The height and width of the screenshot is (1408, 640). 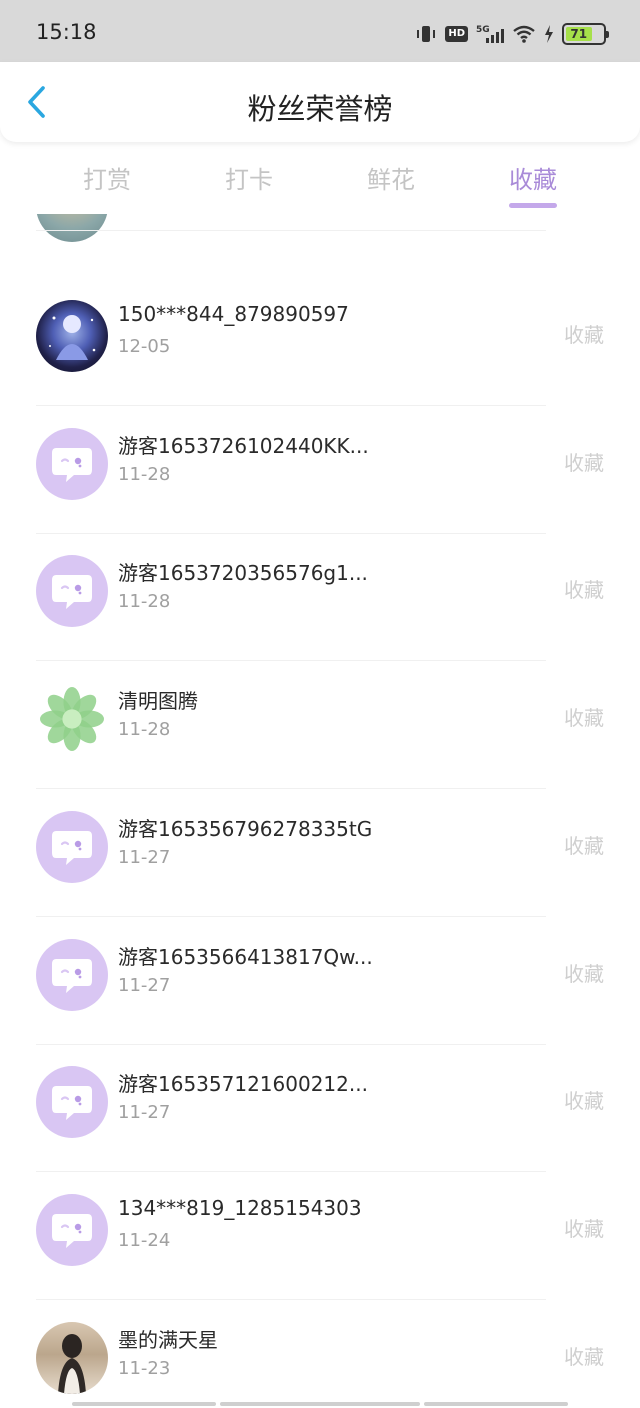 What do you see at coordinates (549, 34) in the screenshot?
I see `charging-icon` at bounding box center [549, 34].